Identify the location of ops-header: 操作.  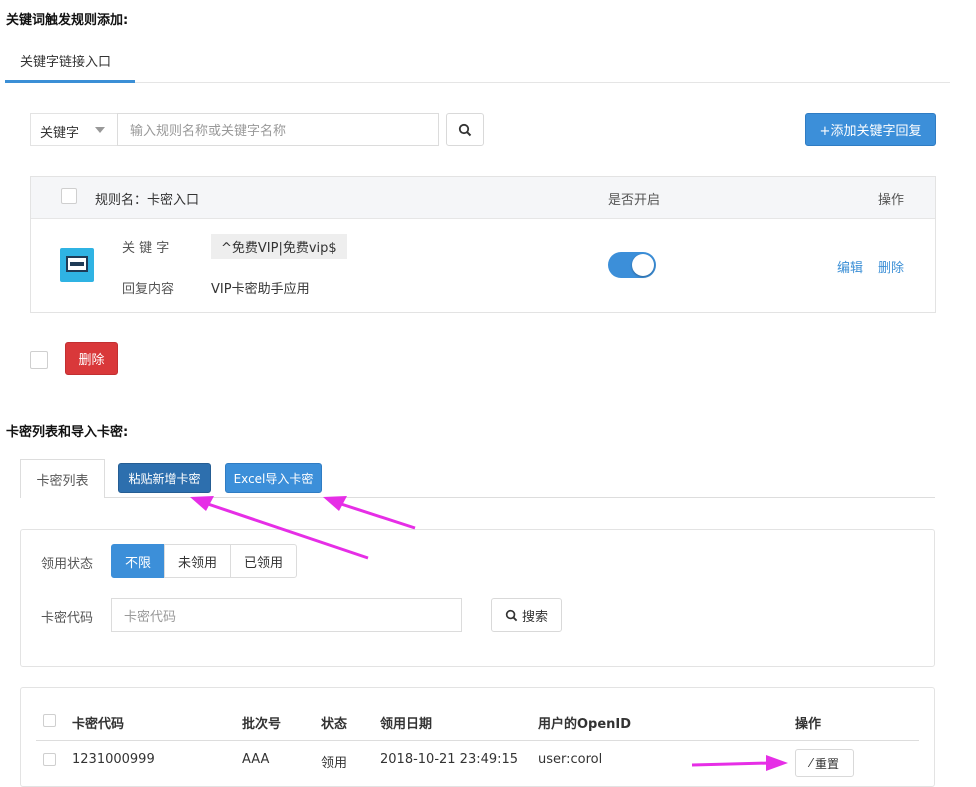
(891, 200).